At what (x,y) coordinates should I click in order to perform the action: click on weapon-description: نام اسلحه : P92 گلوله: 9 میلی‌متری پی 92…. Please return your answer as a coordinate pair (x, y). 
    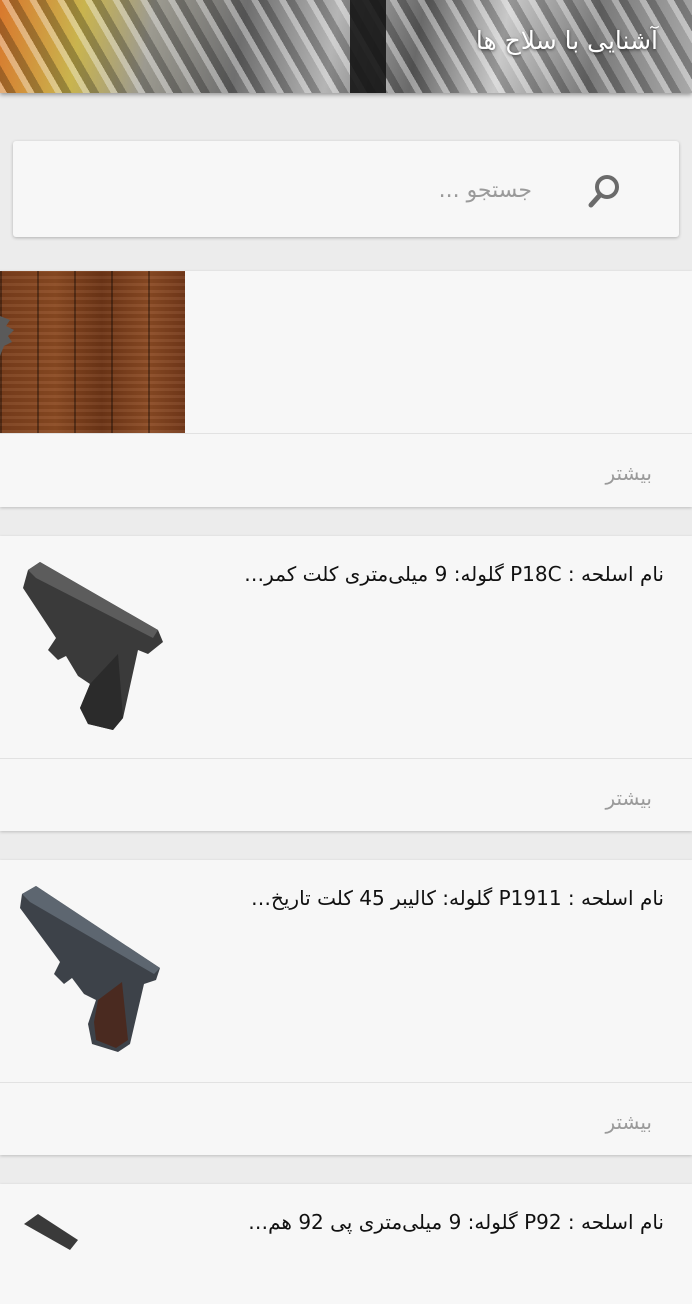
    Looking at the image, I should click on (456, 1222).